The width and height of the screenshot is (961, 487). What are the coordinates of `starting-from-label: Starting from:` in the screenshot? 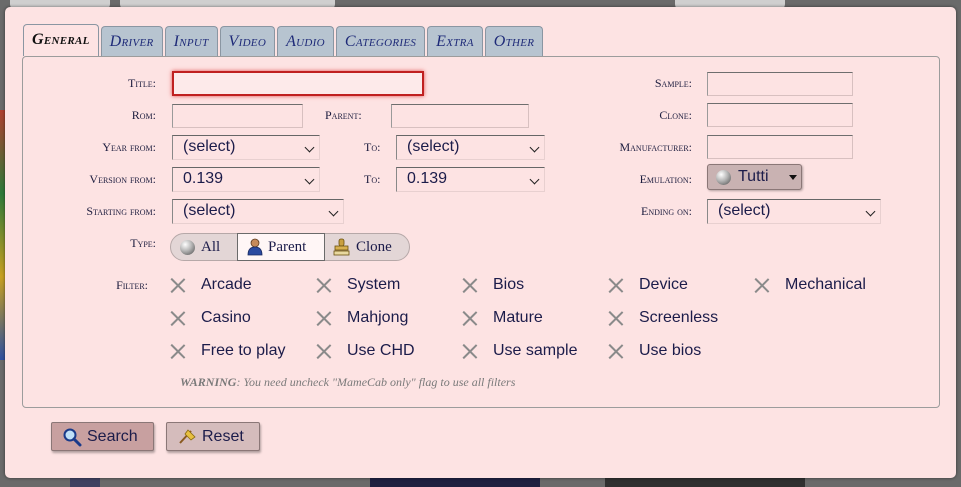 It's located at (121, 211).